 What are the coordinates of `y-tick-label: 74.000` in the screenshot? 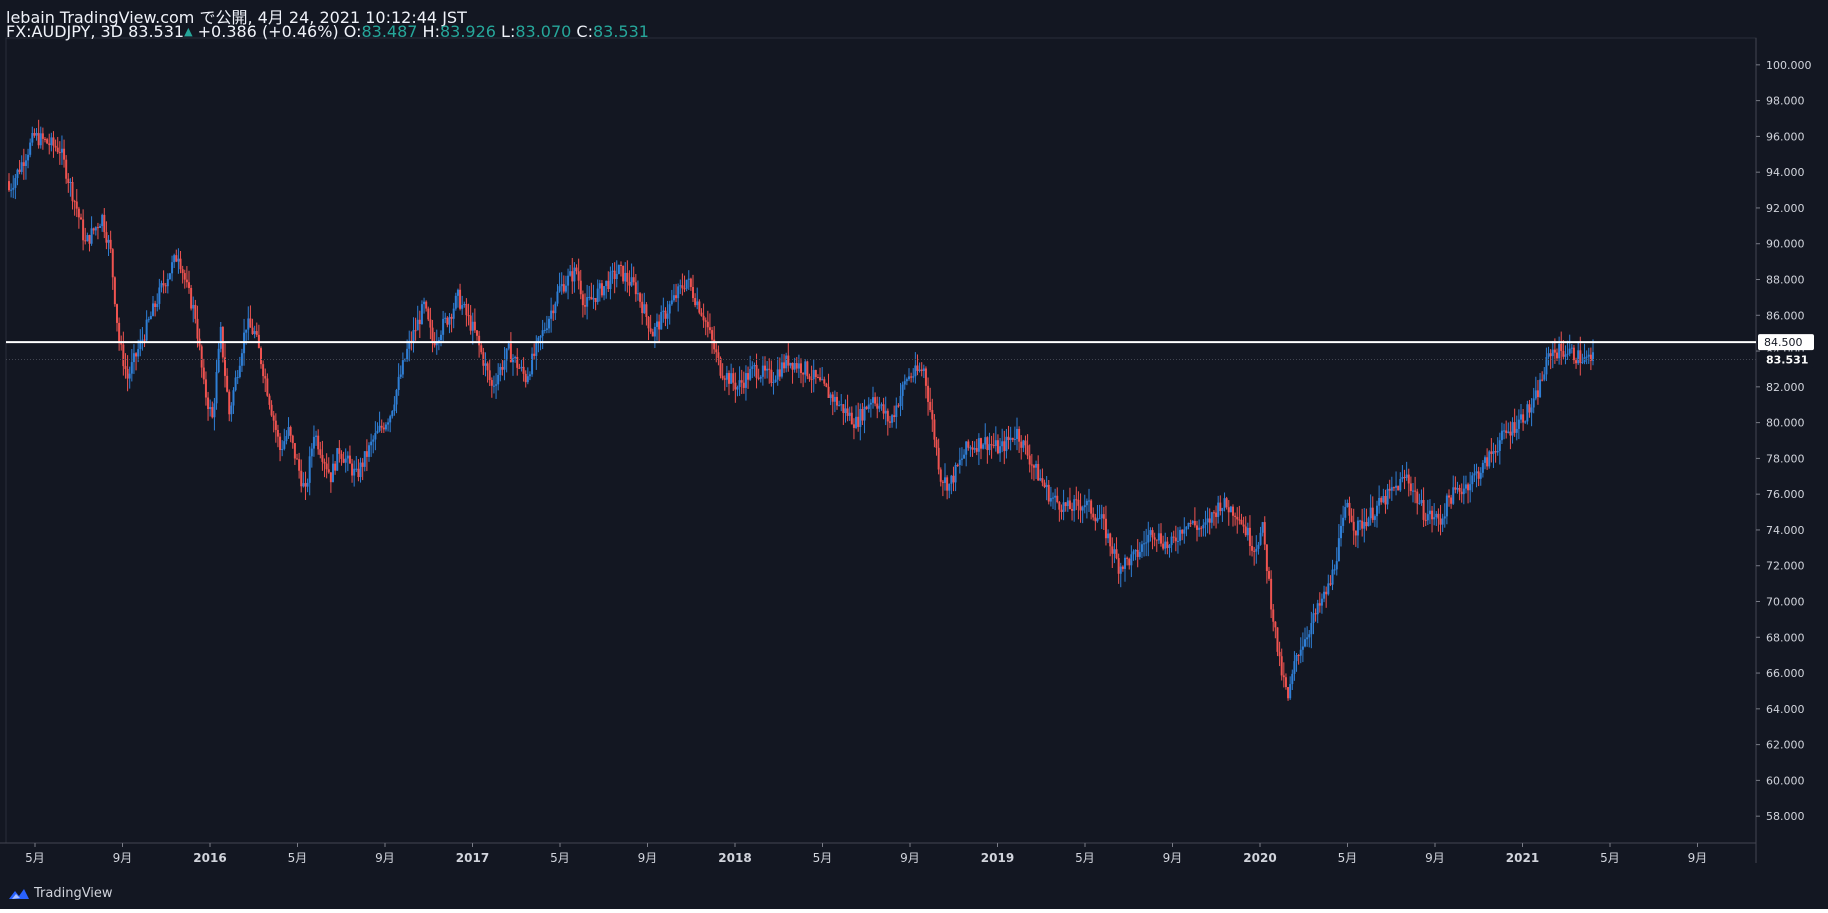 It's located at (1785, 530).